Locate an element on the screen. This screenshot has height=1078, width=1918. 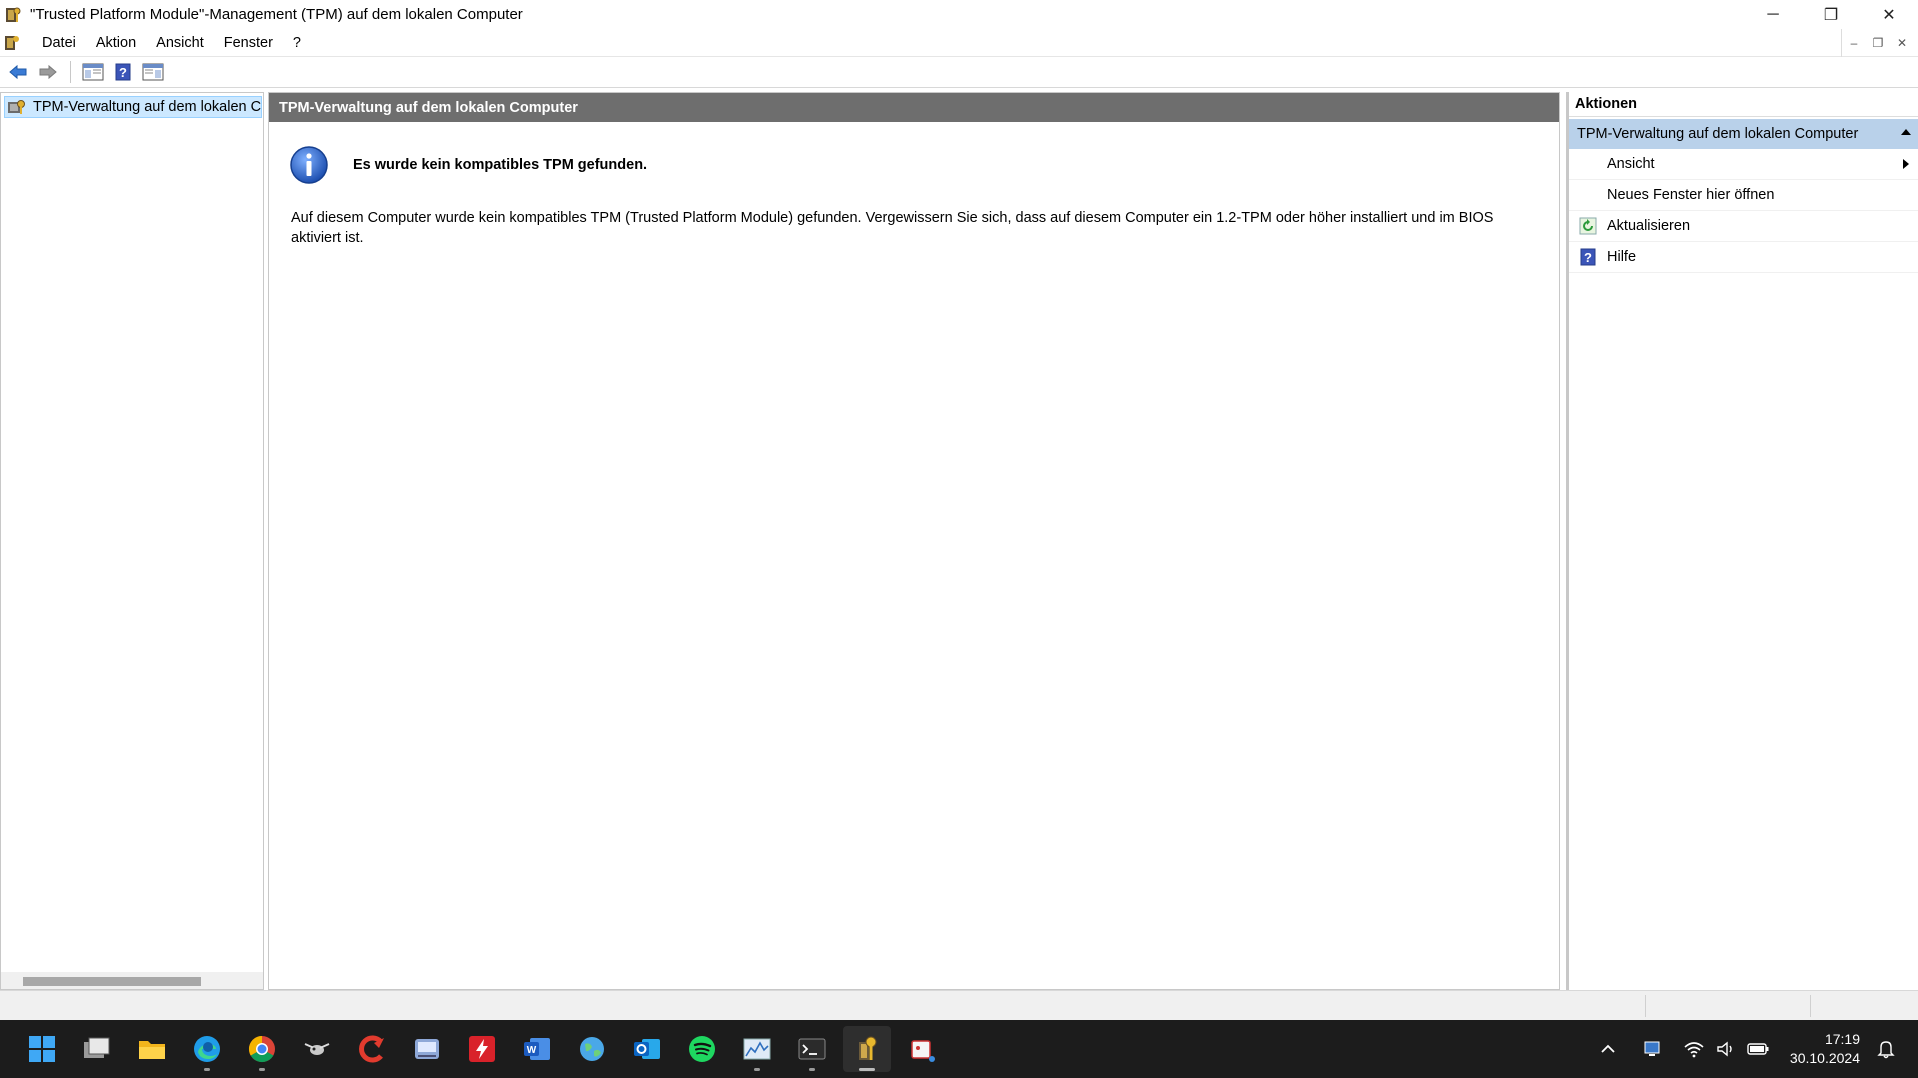
window-controls: ─ ❐ ✕ is located at coordinates (1831, 14).